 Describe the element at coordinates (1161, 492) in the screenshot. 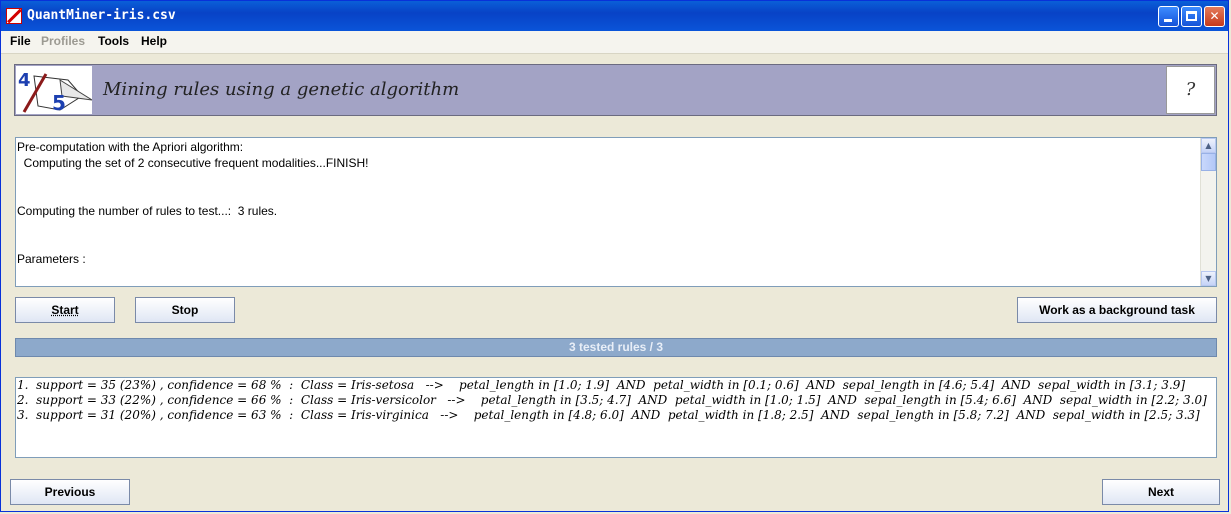

I see `next-button: Next` at that location.